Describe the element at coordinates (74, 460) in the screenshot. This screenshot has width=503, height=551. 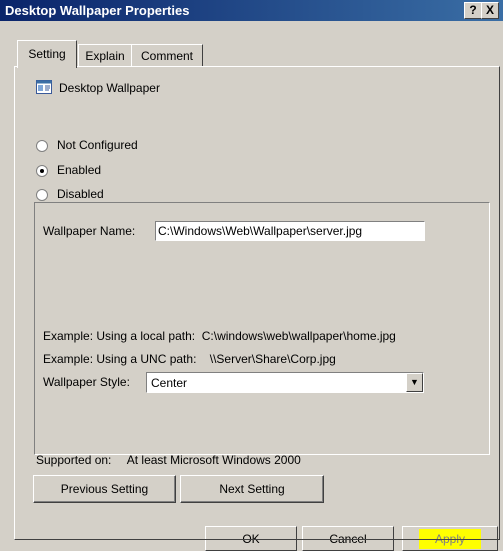
I see `supported-on-label: Supported on:` at that location.